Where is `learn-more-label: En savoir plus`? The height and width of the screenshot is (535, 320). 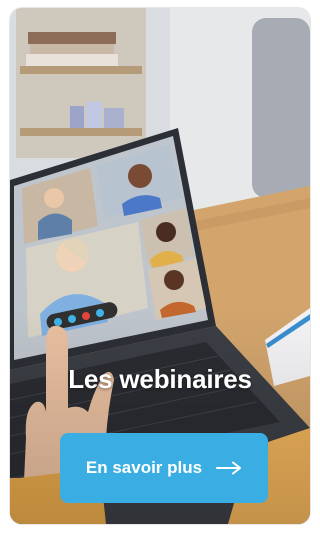
learn-more-label: En savoir plus is located at coordinates (144, 467).